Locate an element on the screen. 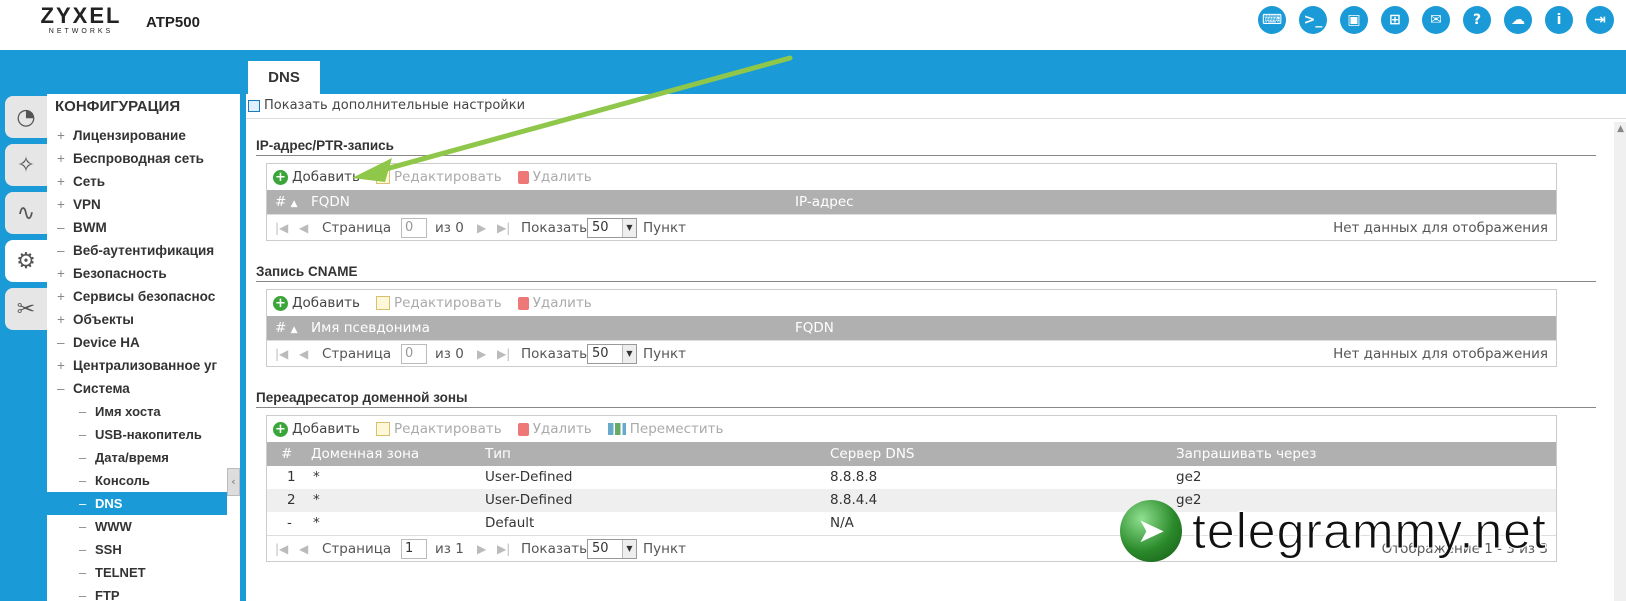  col-alias: Имя псевдонима is located at coordinates (370, 328).